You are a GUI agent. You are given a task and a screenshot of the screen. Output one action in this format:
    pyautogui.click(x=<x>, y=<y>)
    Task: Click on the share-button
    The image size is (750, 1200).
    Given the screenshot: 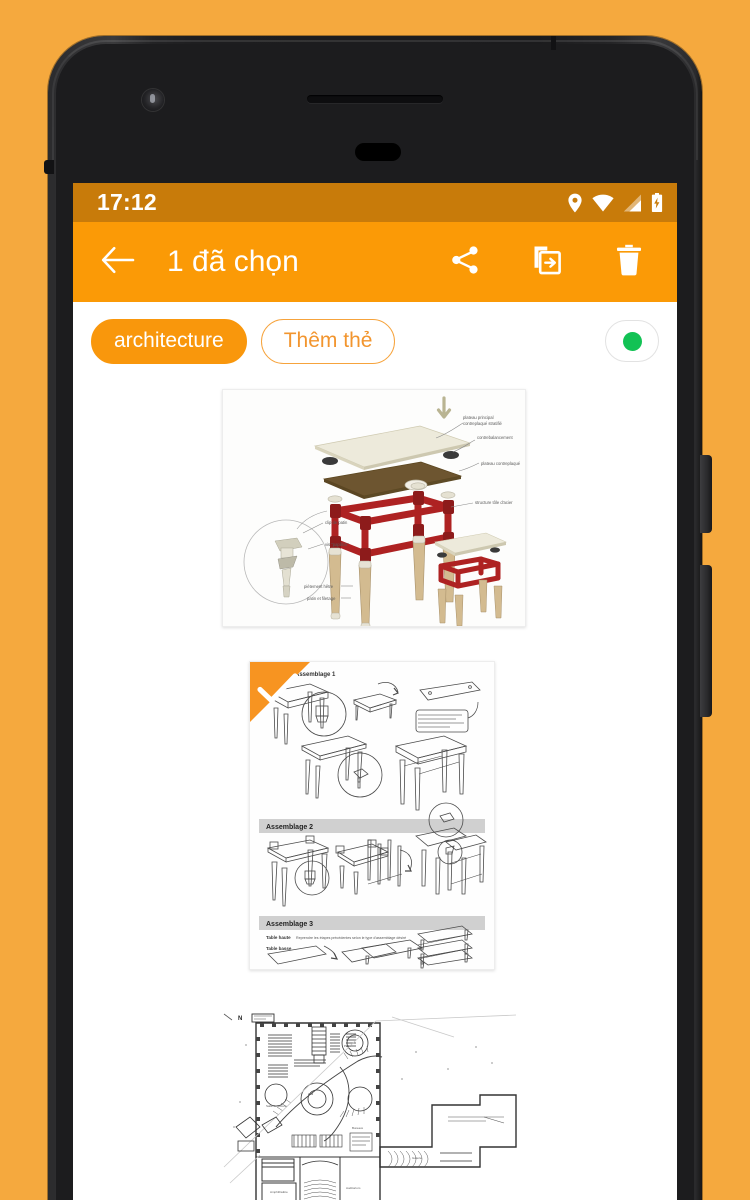 What is the action you would take?
    pyautogui.click(x=465, y=262)
    